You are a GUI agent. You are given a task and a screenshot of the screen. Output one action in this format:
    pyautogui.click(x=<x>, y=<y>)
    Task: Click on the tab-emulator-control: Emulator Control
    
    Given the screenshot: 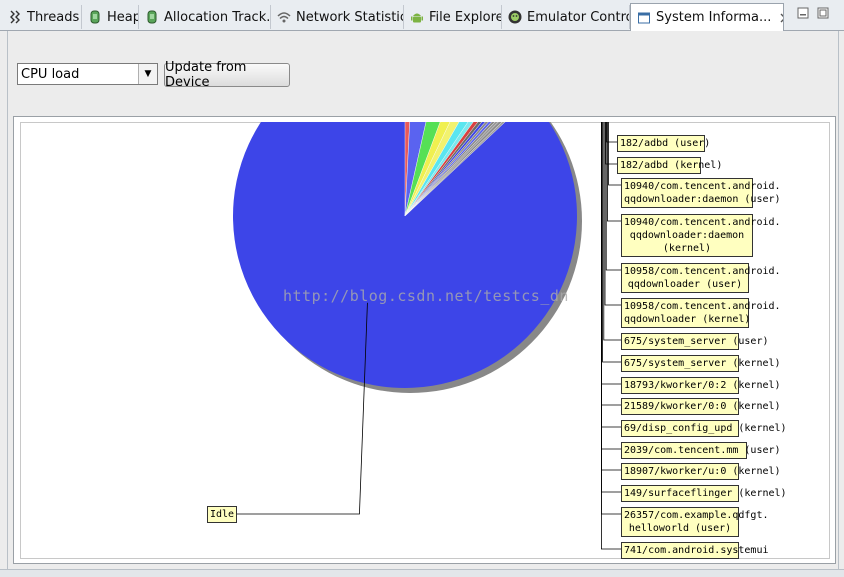 What is the action you would take?
    pyautogui.click(x=566, y=17)
    